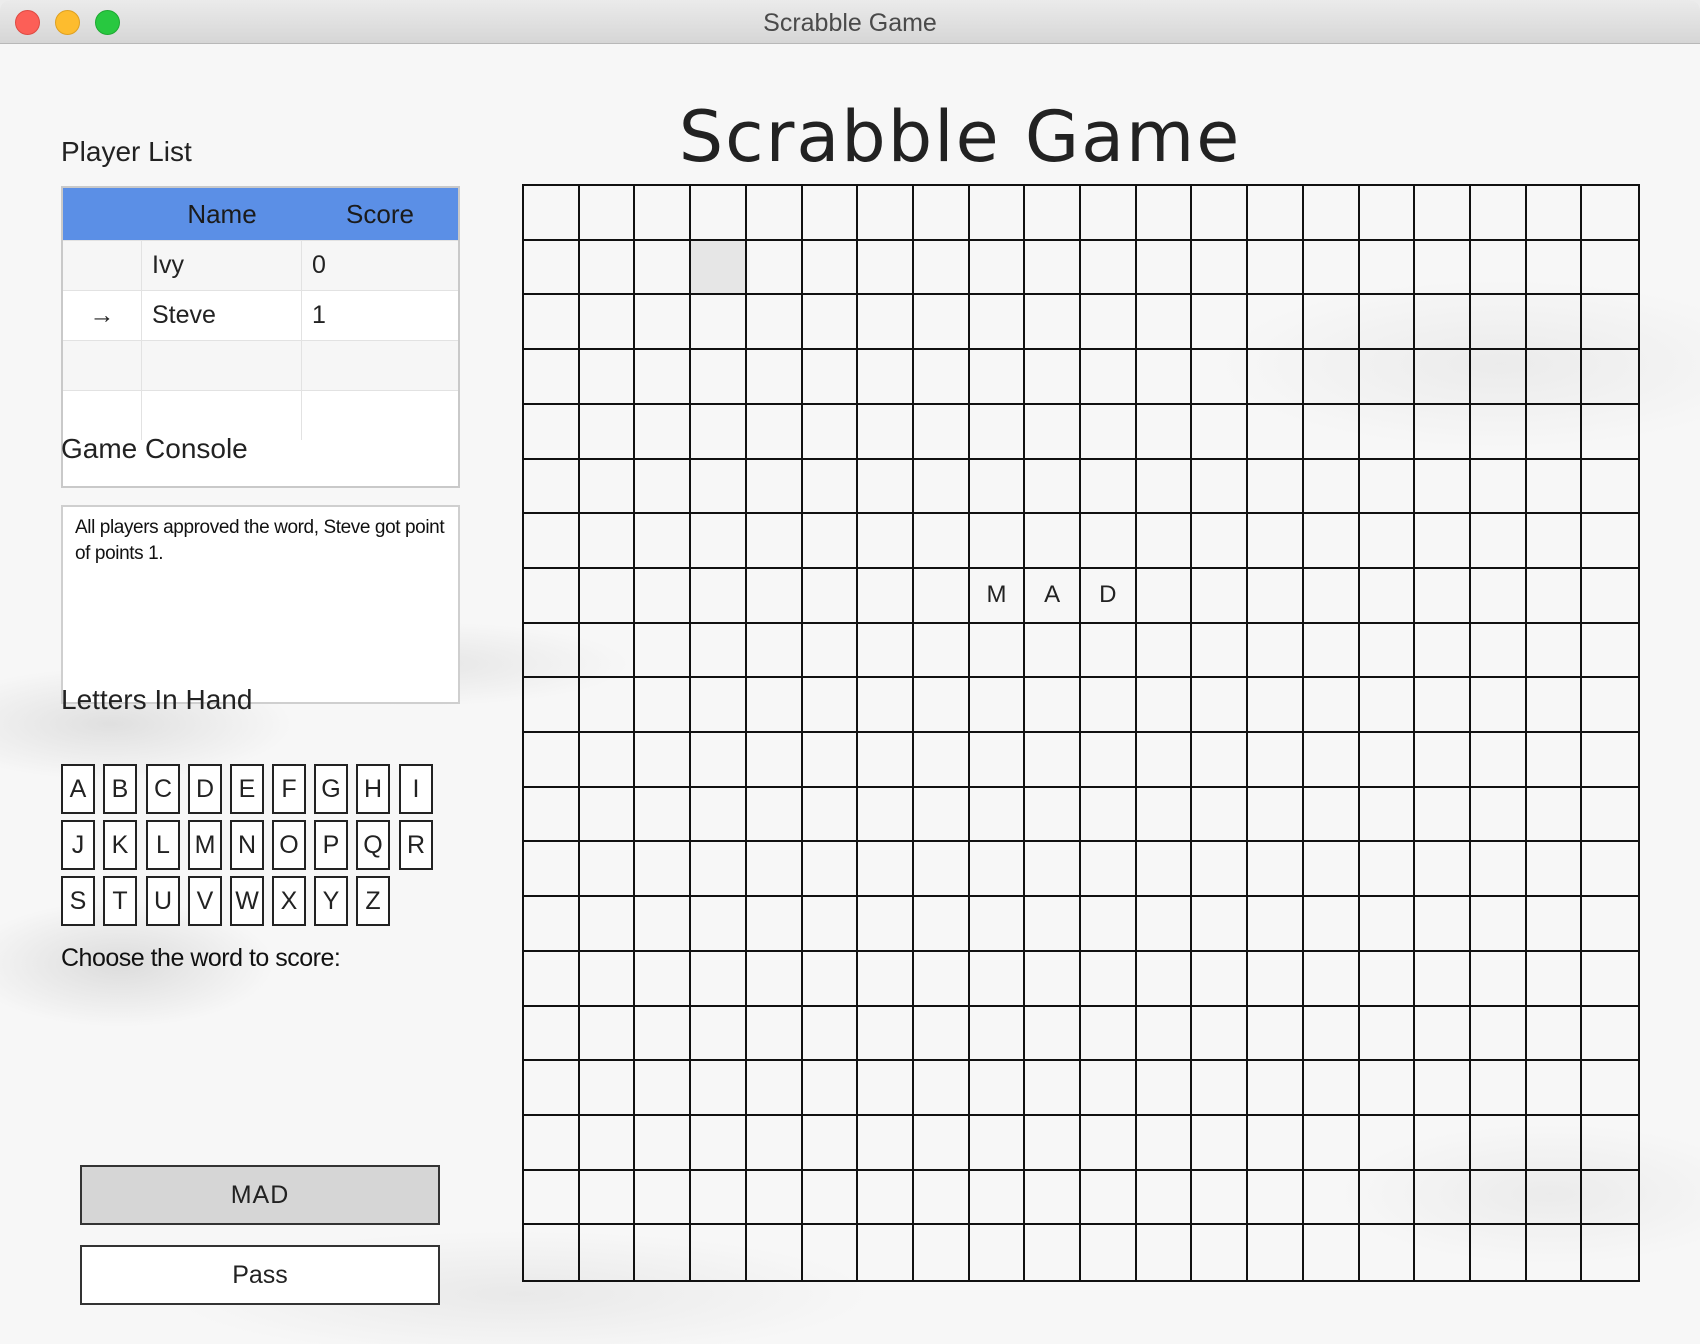  Describe the element at coordinates (163, 845) in the screenshot. I see `letter-tile-l: L` at that location.